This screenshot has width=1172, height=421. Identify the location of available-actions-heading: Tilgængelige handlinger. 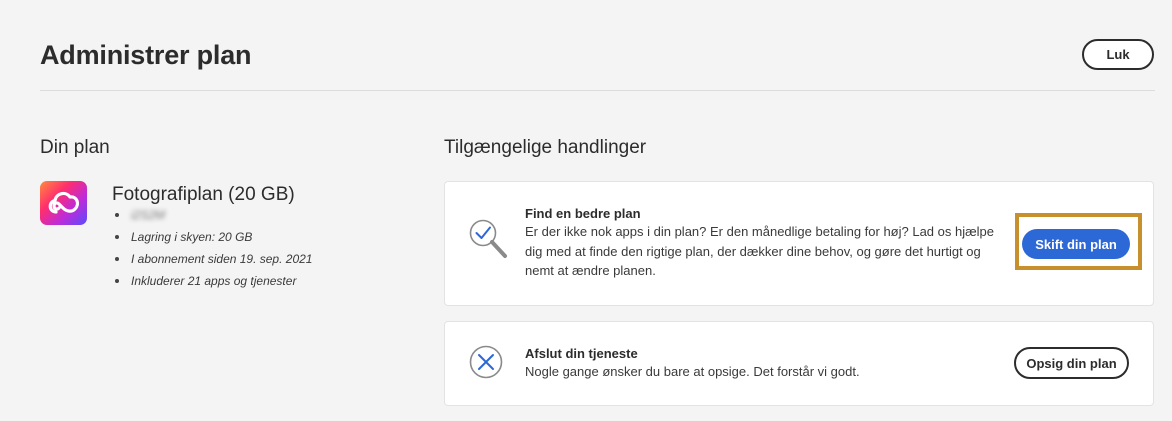
(545, 147).